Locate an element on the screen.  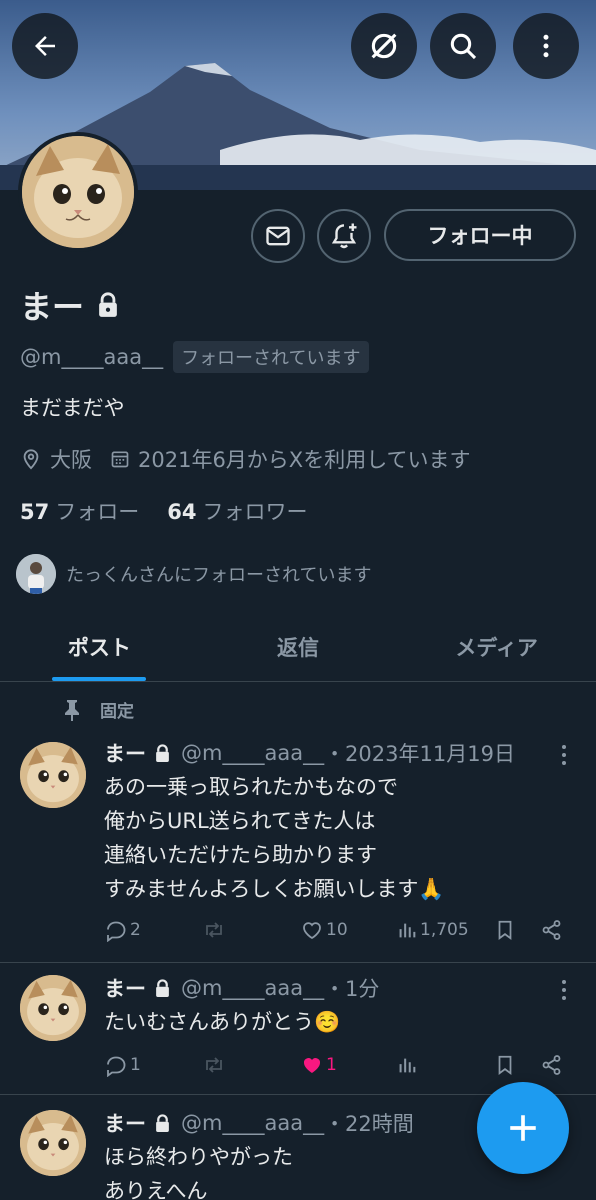
tab-media: メディア is located at coordinates (496, 646).